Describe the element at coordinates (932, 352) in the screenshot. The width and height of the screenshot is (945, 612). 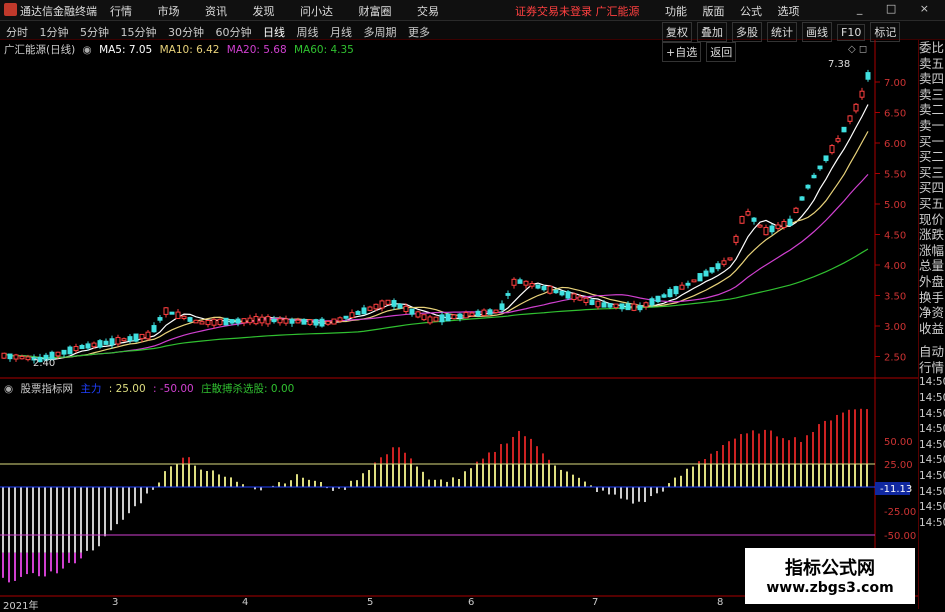
I see `auto-tab: 自动` at that location.